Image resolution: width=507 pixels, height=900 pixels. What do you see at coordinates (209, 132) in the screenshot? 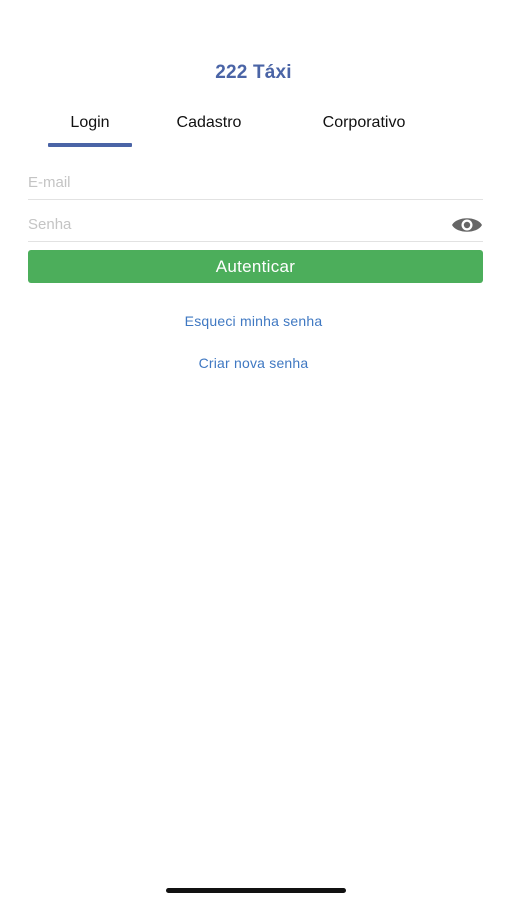
I see `tab-cadastro: Cadastro` at bounding box center [209, 132].